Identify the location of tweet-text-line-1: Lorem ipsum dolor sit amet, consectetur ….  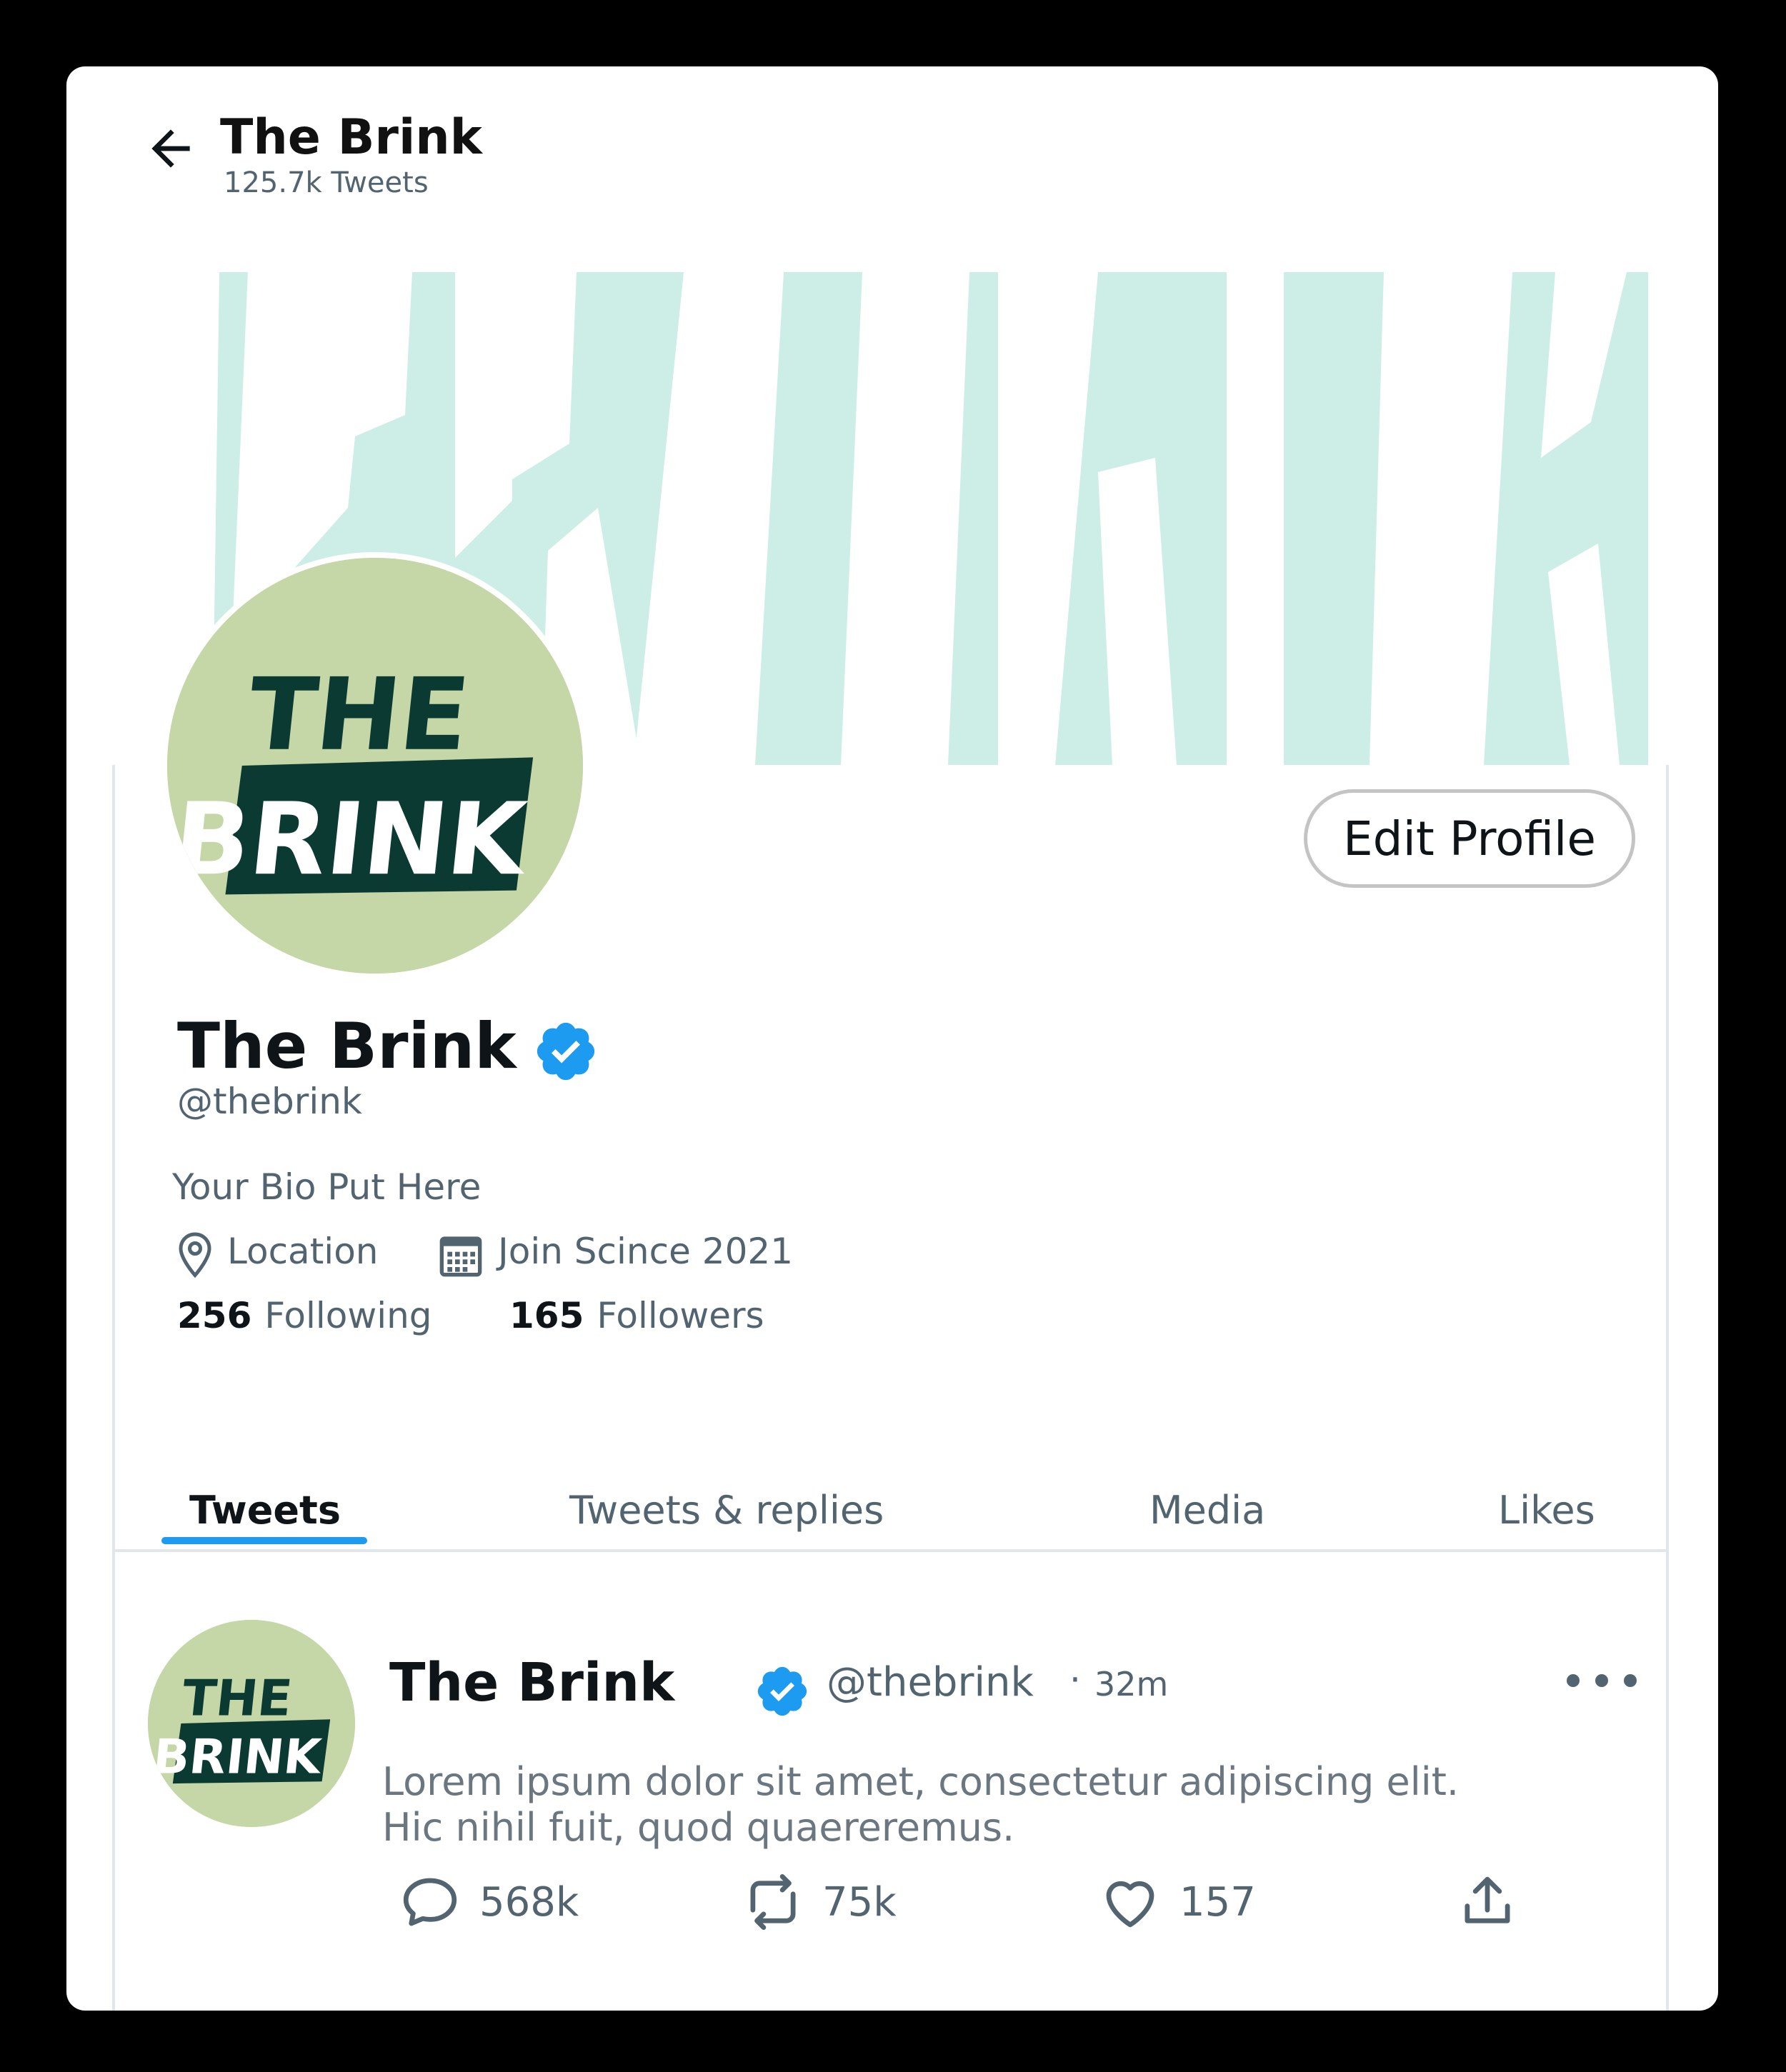
(921, 1782).